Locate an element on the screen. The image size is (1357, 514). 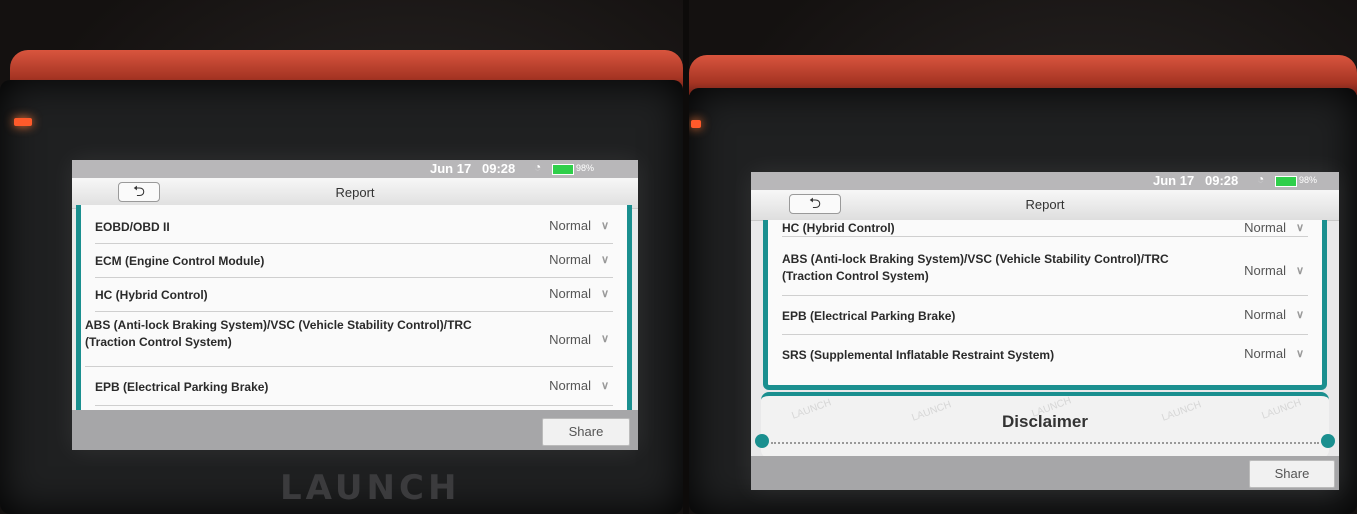
list-item: ECM (Engine Control Module) Normal ∨ is located at coordinates (354, 261).